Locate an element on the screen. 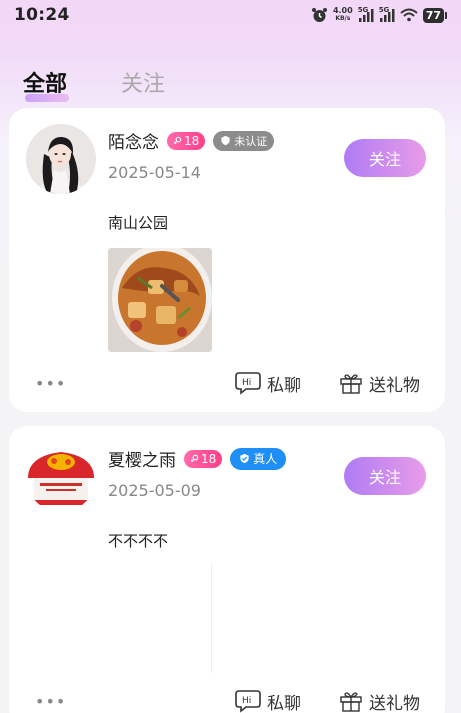  feed-tabs: 全部 关注 is located at coordinates (94, 84).